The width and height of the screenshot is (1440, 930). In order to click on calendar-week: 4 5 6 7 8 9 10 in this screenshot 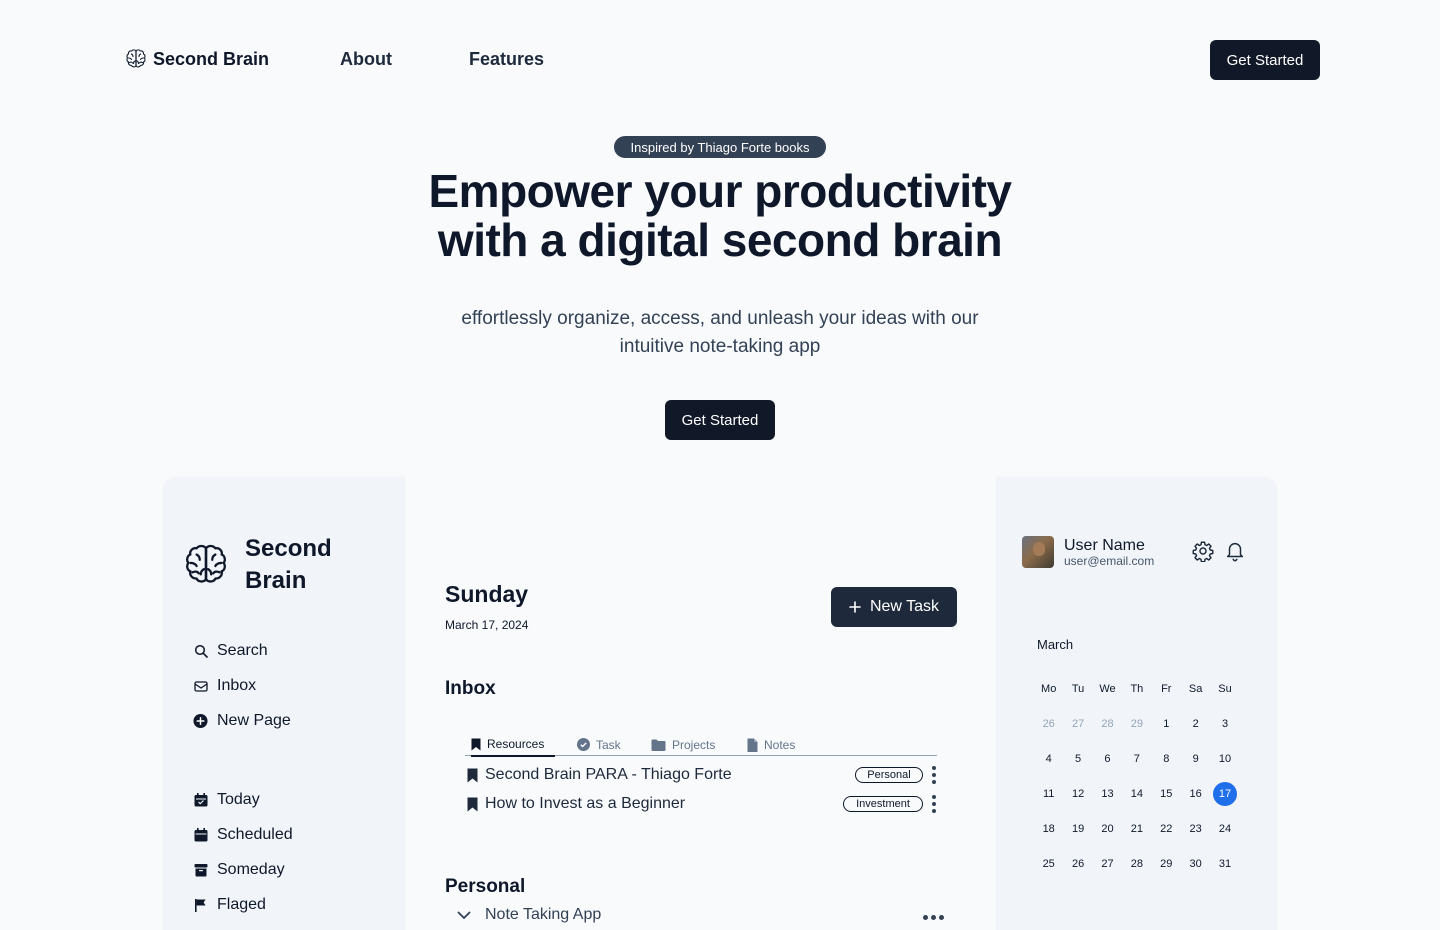, I will do `click(1137, 761)`.